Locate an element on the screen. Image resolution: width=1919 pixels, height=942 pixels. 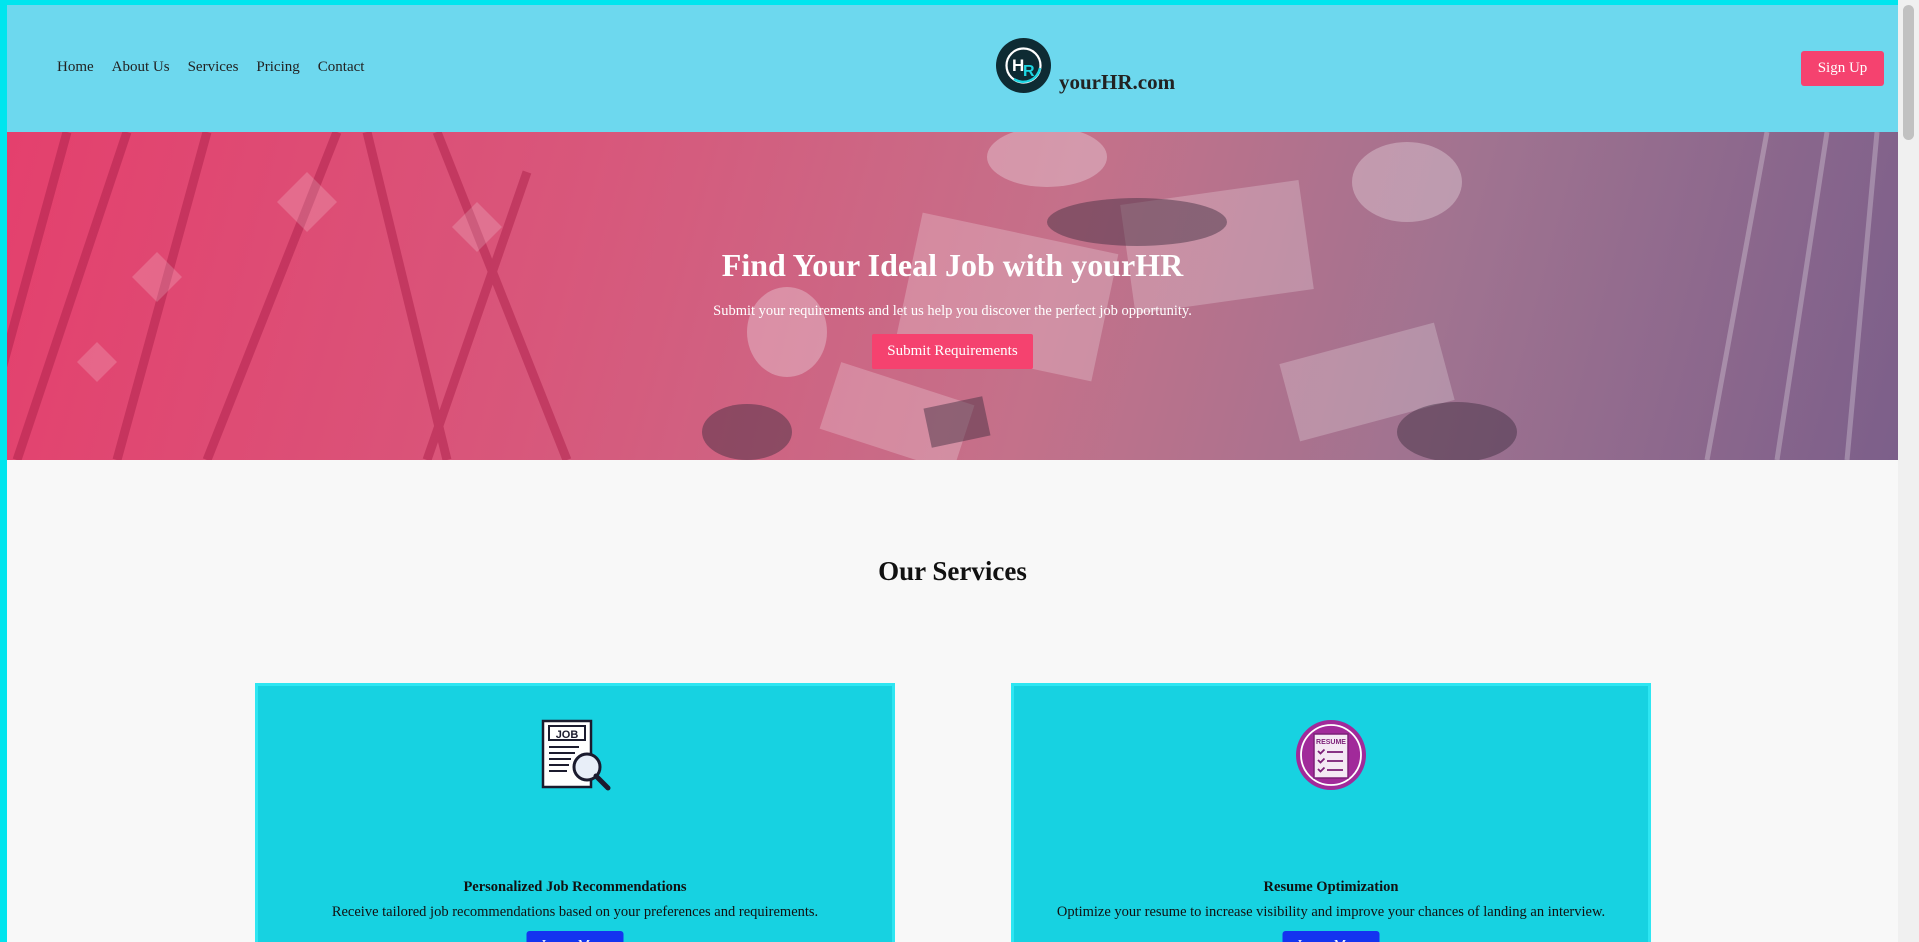
svg-text: R is located at coordinates (1029, 71).